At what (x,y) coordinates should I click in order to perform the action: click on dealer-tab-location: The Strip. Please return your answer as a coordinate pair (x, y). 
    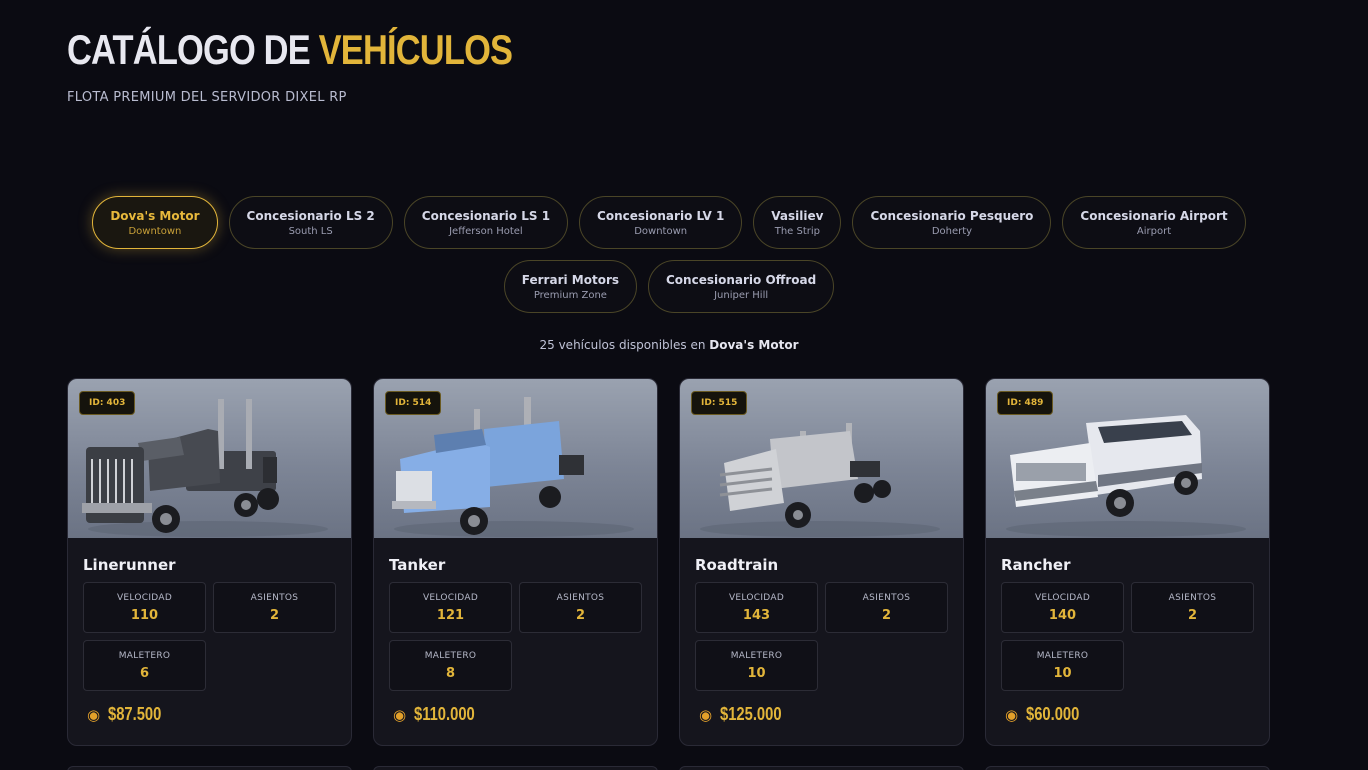
    Looking at the image, I should click on (797, 231).